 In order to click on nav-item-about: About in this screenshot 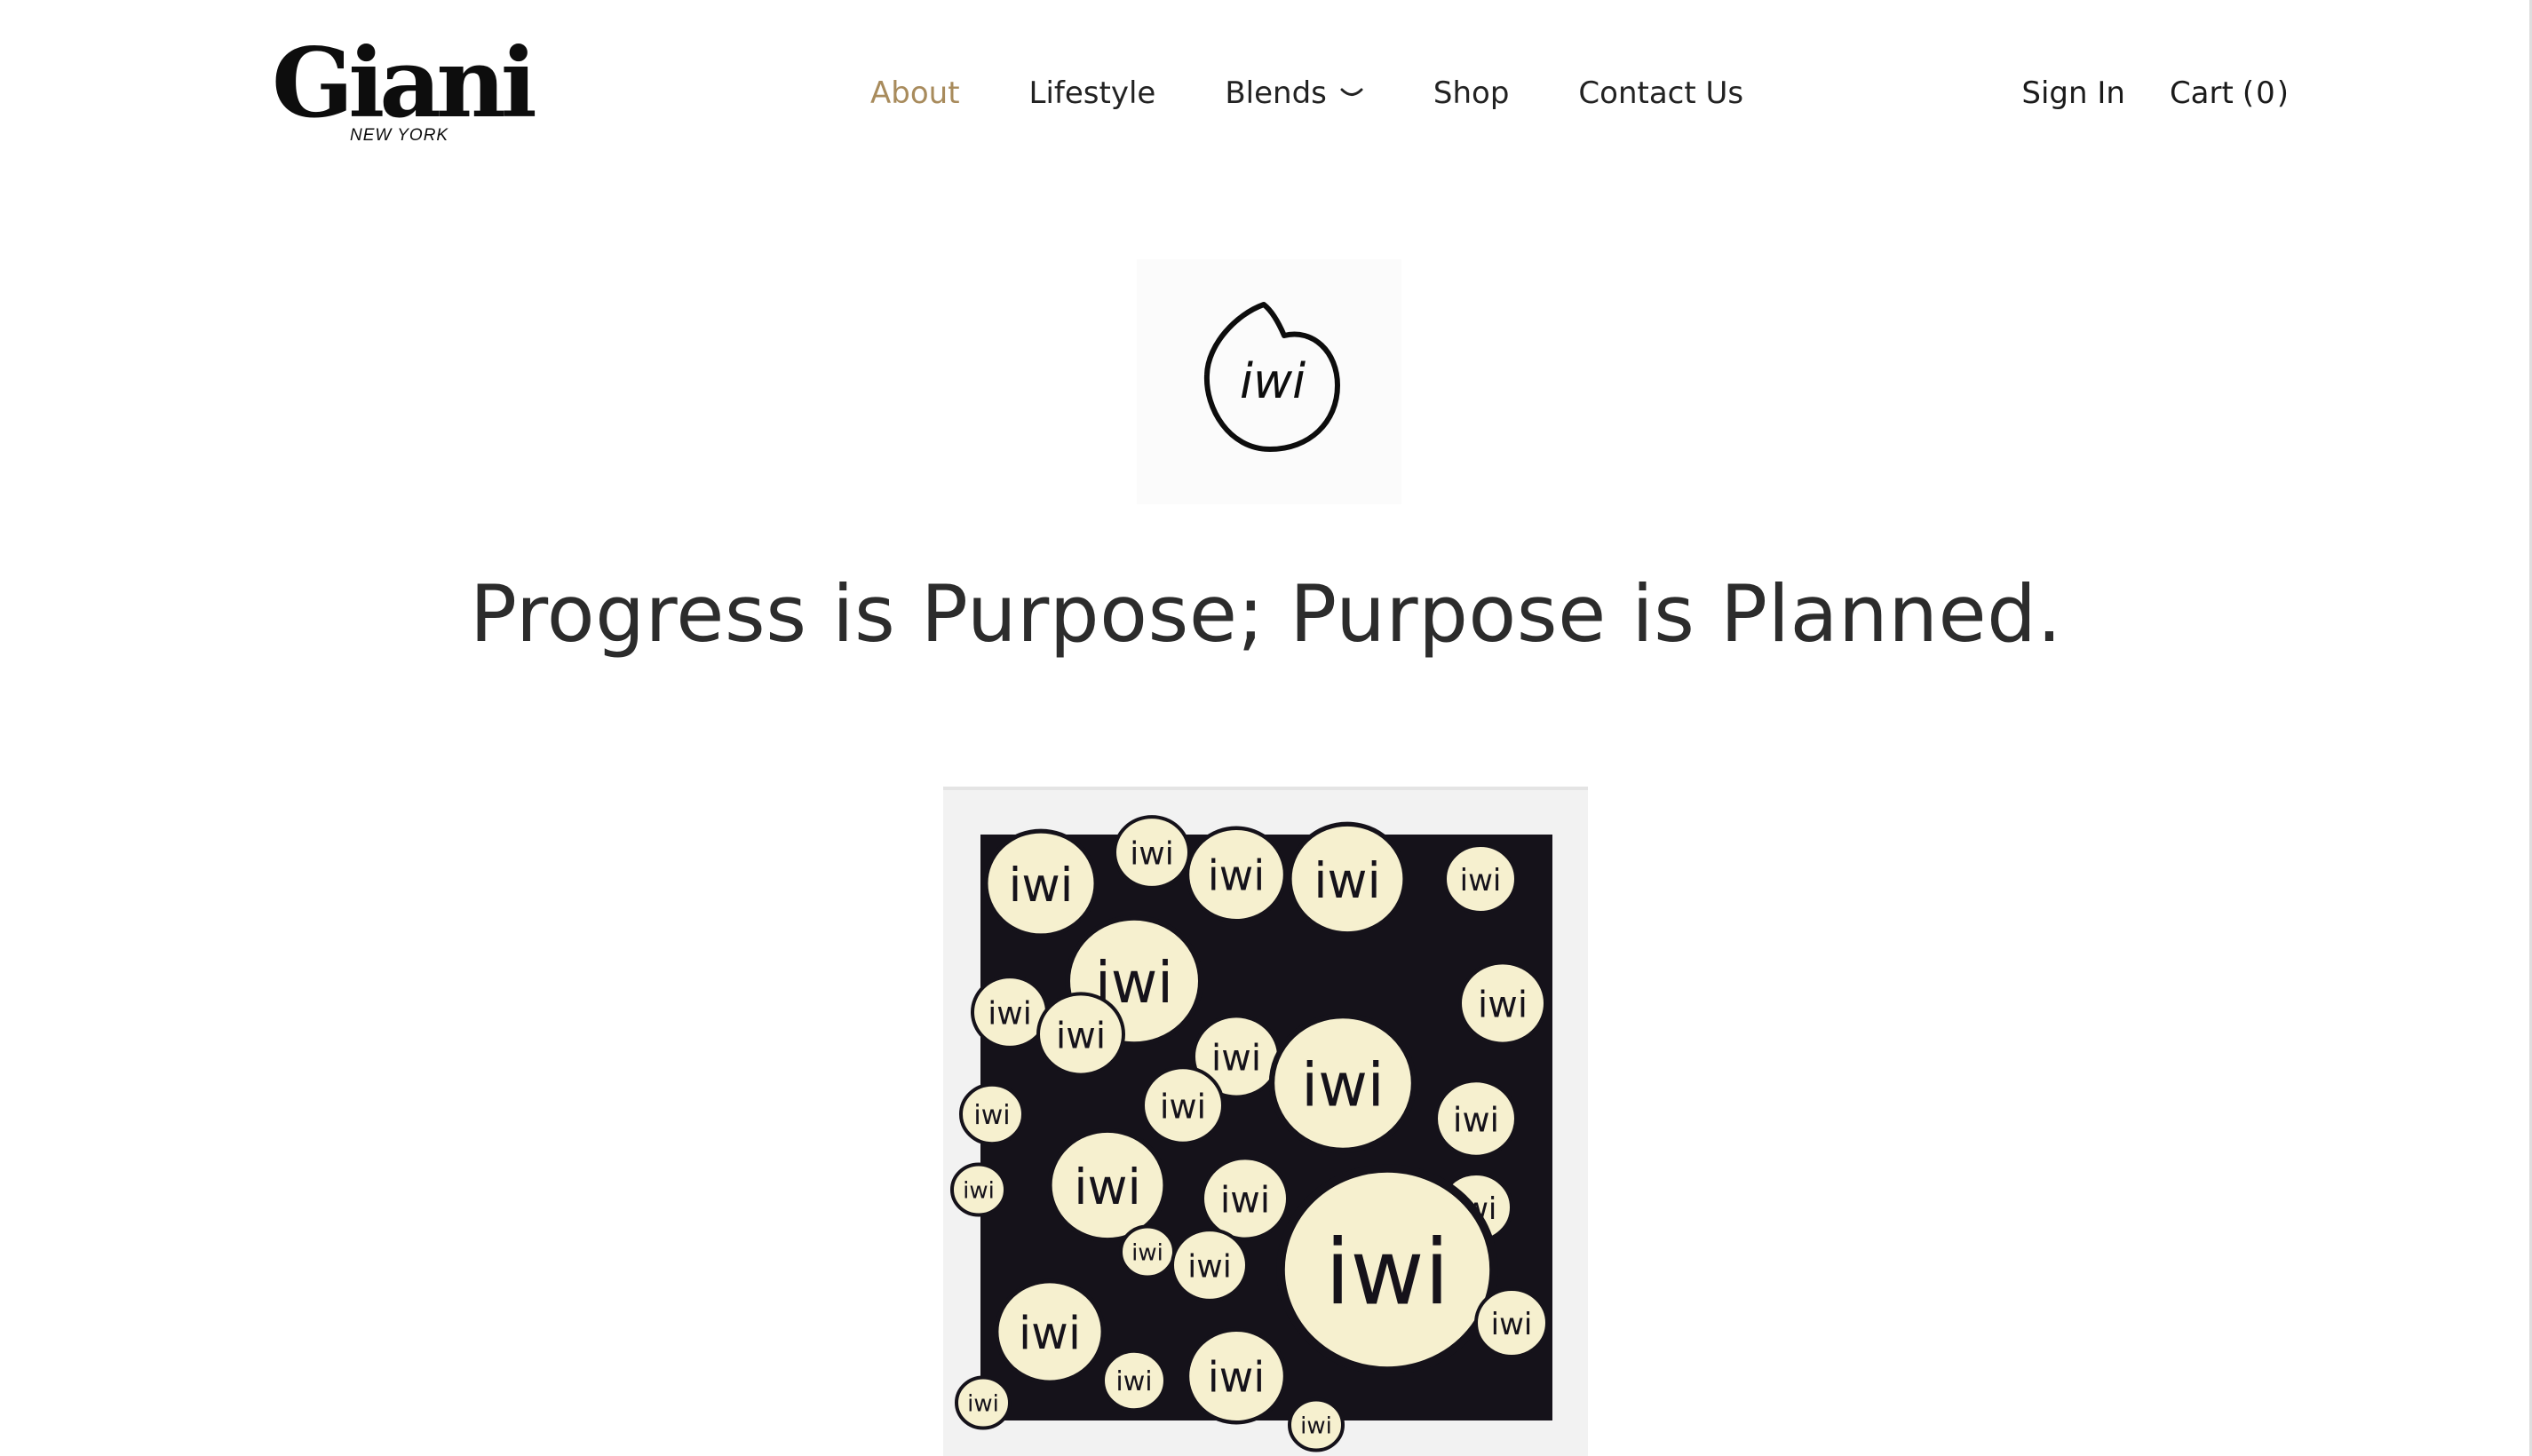, I will do `click(915, 93)`.